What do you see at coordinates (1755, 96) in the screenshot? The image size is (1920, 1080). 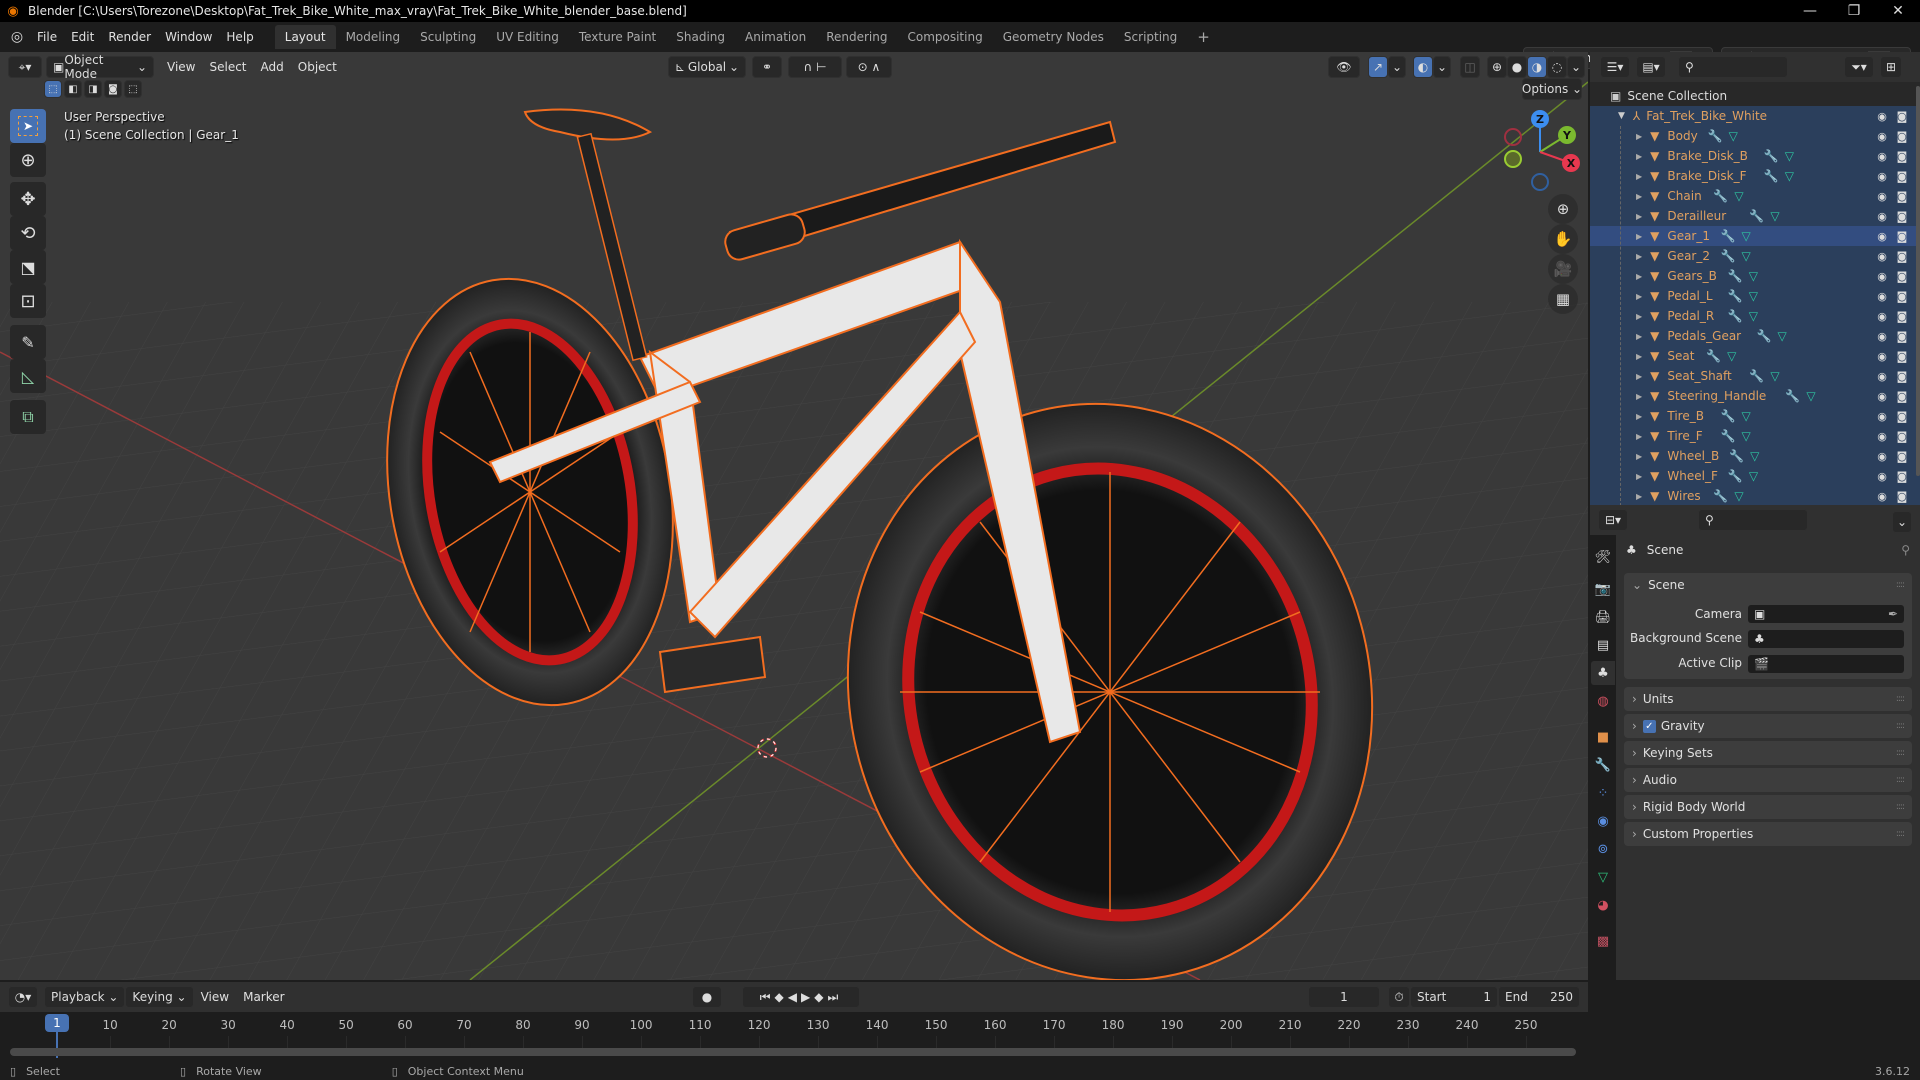 I see `outliner-scene-collection: ▣ Scene Collection` at bounding box center [1755, 96].